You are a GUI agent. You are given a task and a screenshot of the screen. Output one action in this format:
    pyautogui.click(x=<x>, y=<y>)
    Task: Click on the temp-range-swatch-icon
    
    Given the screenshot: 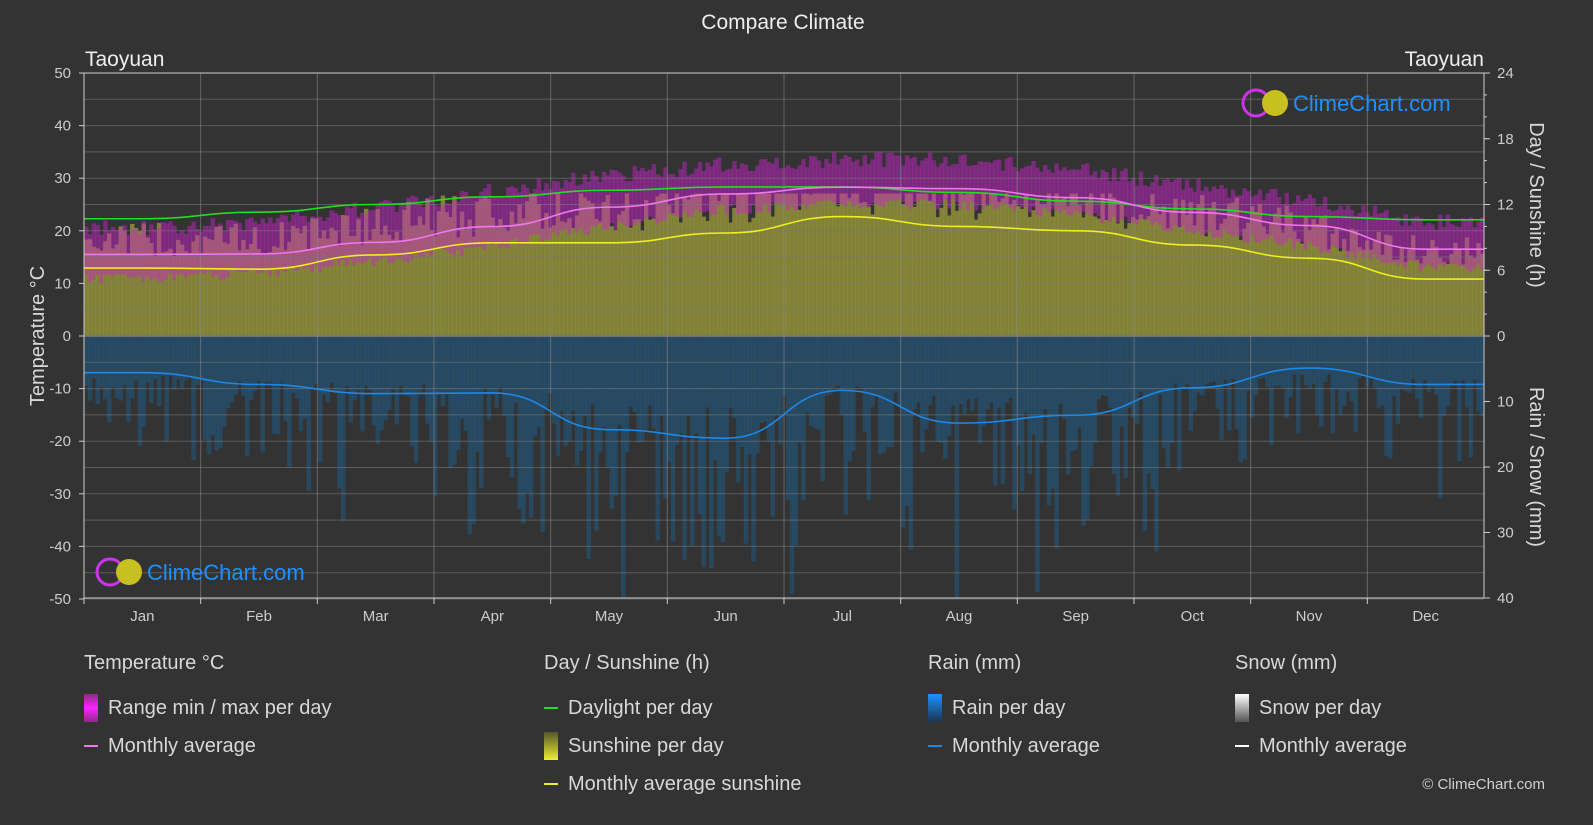 What is the action you would take?
    pyautogui.click(x=91, y=708)
    